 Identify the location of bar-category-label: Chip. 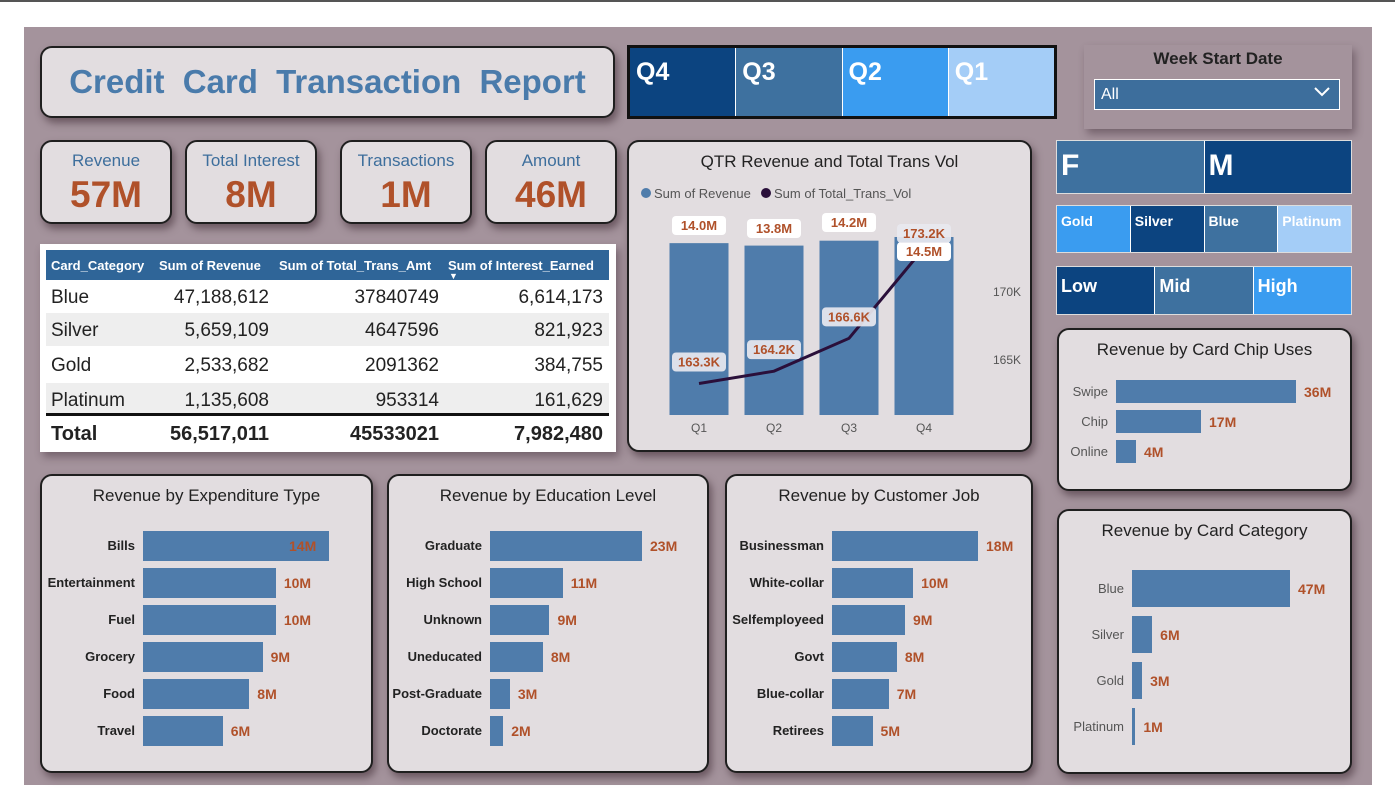
(1094, 421).